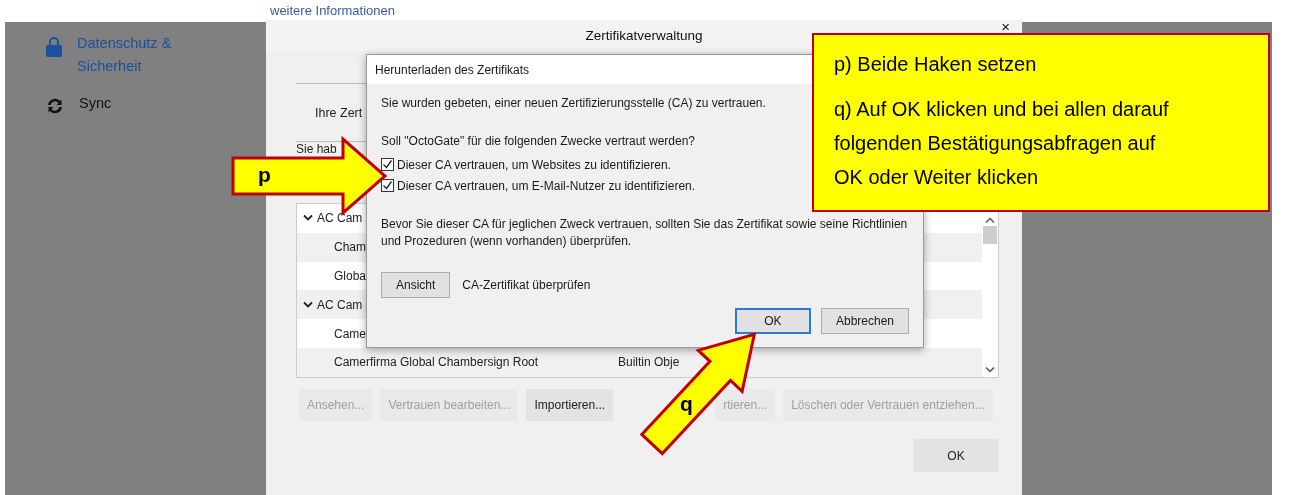 The image size is (1298, 495). I want to click on certificate-name: Camerfirma Global Chambersign Root, so click(476, 362).